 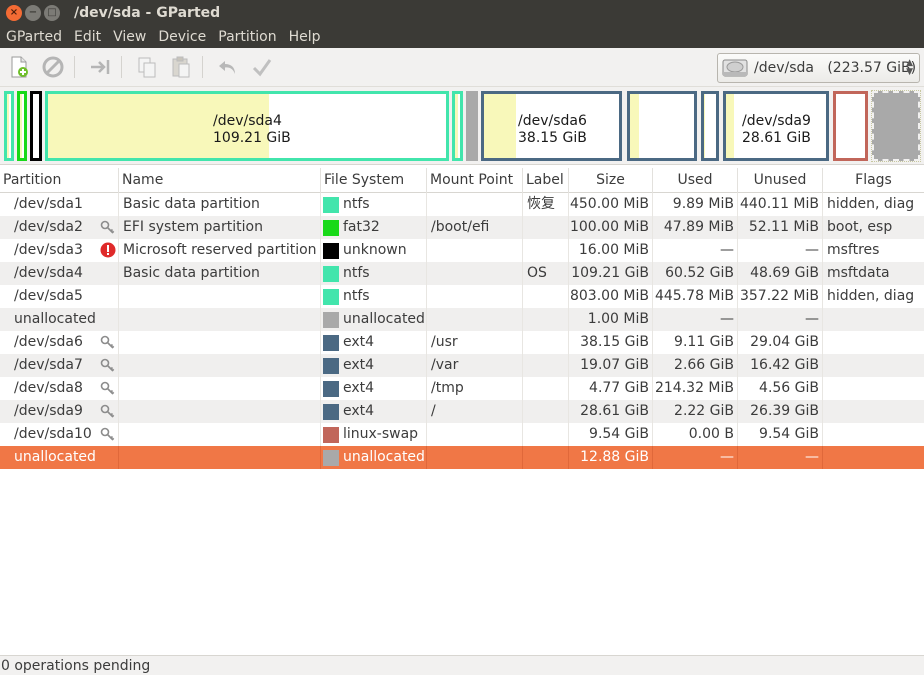 I want to click on map-partition-sda2, so click(x=22, y=126).